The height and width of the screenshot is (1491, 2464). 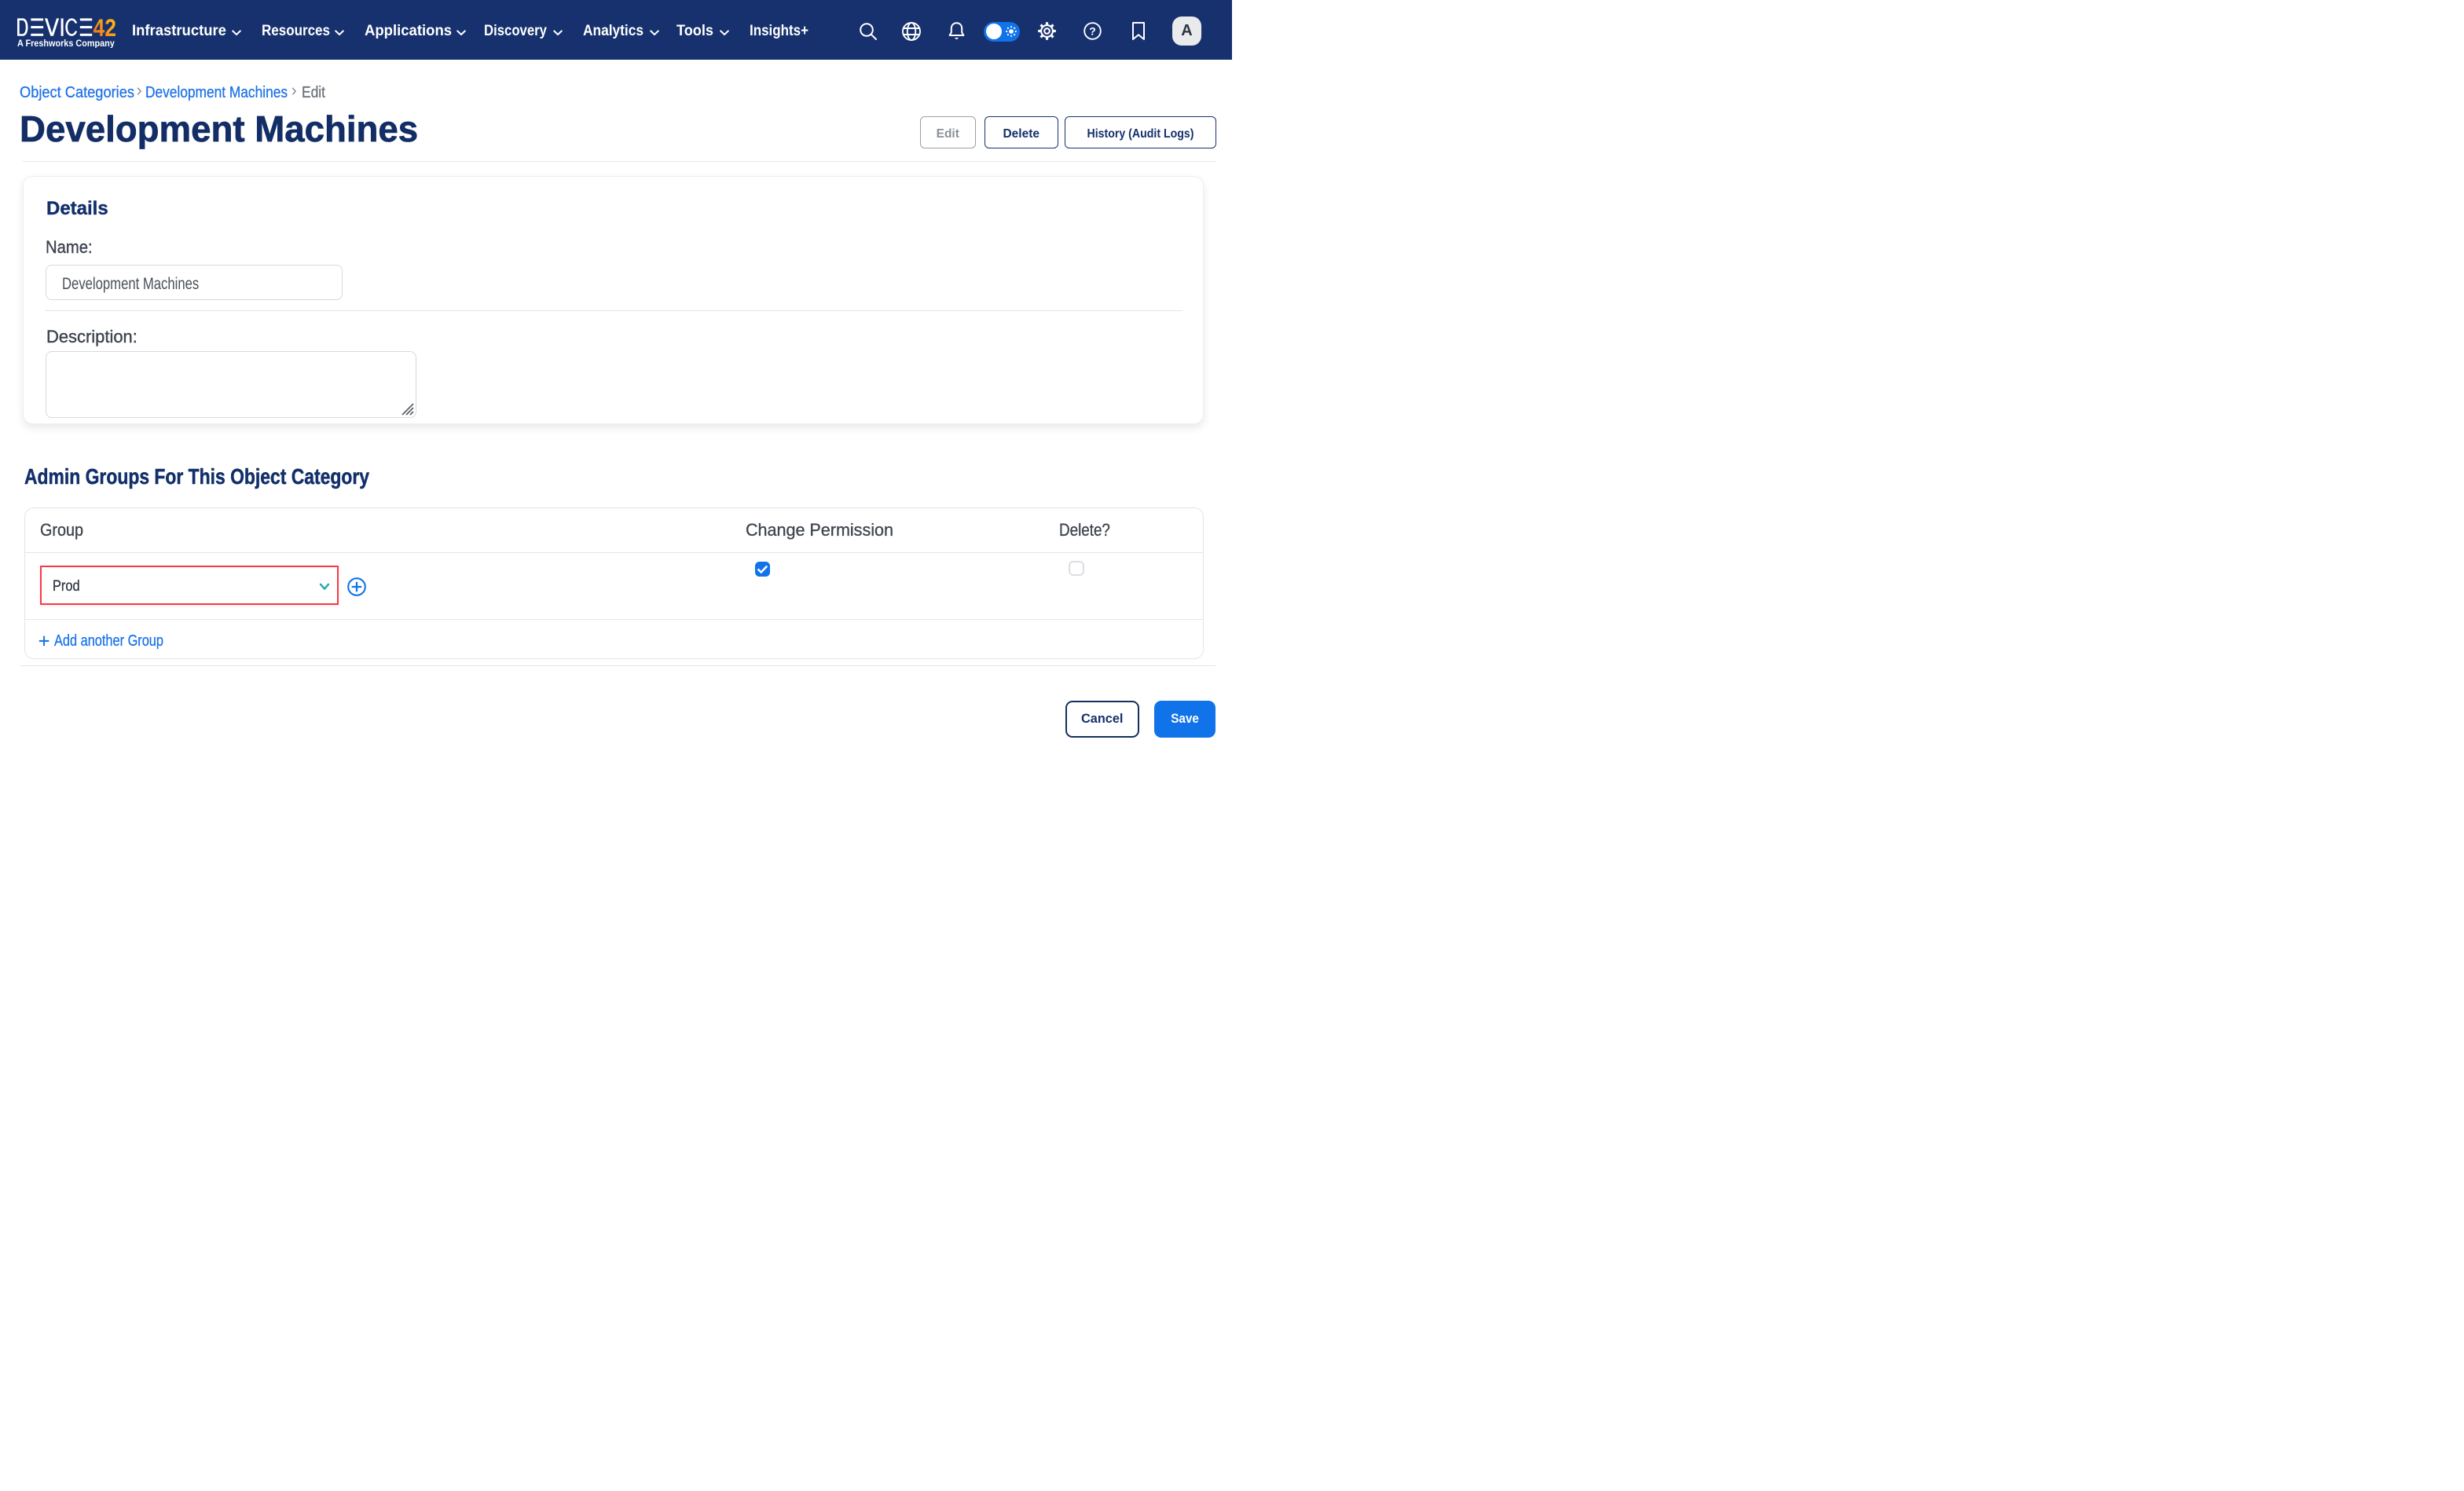 What do you see at coordinates (66, 43) in the screenshot?
I see `svg-text: A Freshworks Company` at bounding box center [66, 43].